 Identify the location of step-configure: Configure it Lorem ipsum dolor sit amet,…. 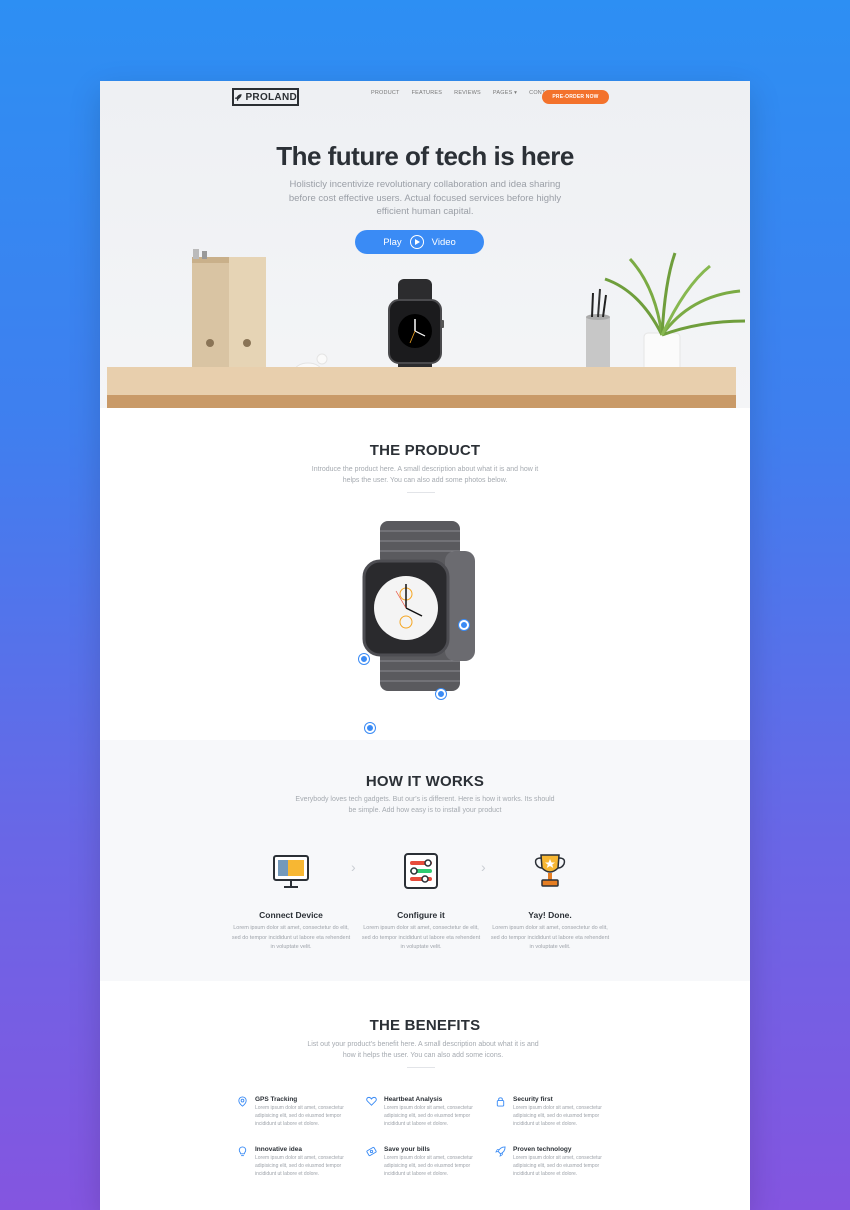
(421, 902).